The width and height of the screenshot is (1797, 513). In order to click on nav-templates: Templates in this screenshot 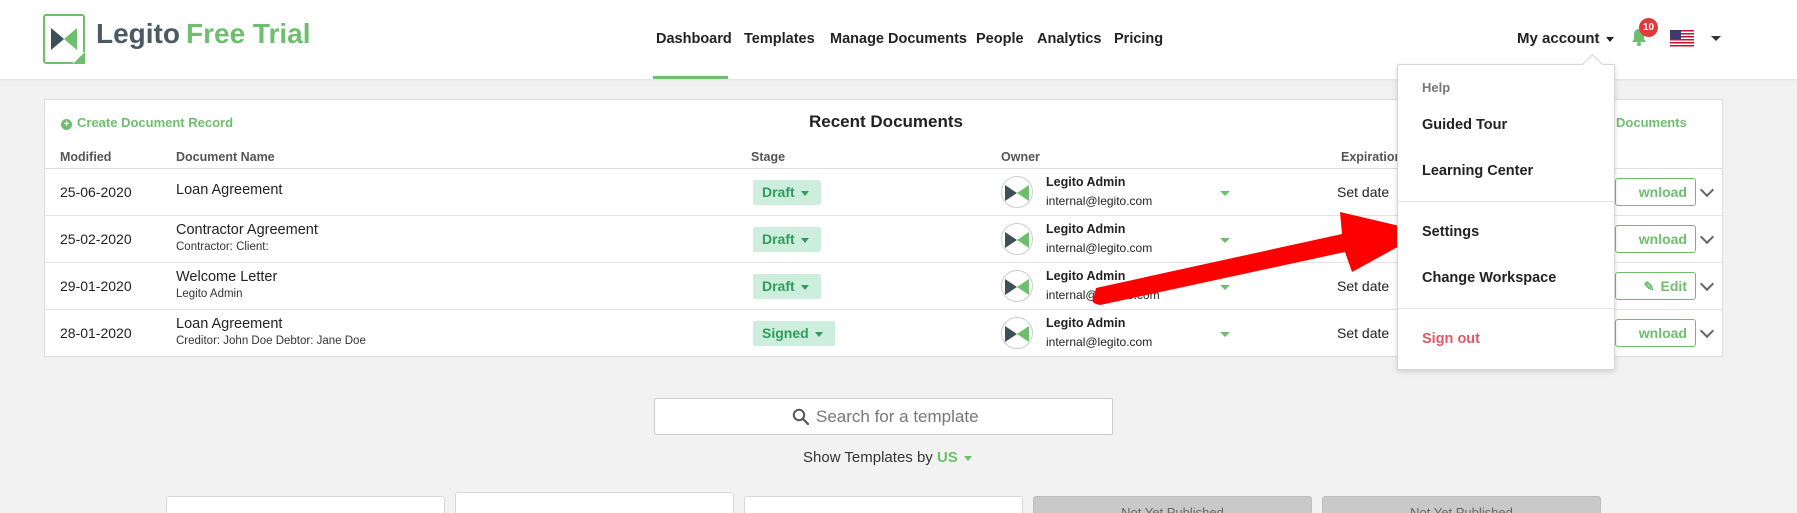, I will do `click(779, 39)`.